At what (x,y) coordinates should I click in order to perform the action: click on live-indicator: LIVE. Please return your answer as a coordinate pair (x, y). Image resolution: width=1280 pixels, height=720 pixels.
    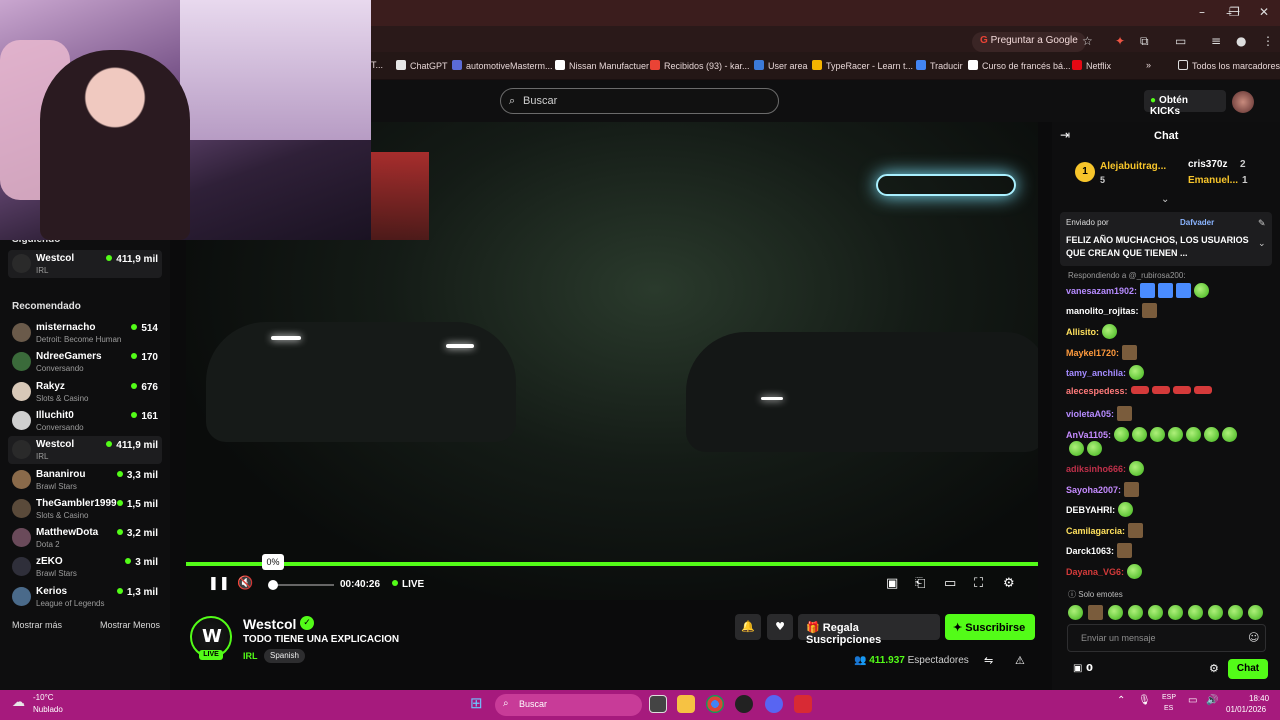
    Looking at the image, I should click on (408, 584).